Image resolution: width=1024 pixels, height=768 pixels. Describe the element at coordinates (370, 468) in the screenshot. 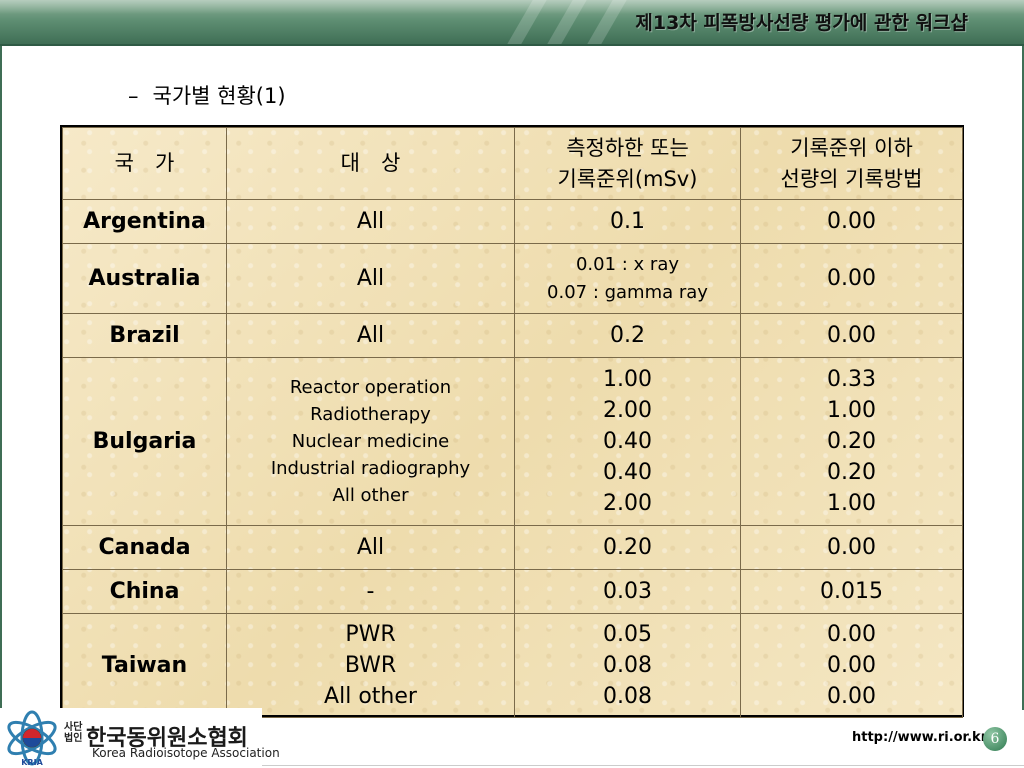

I see `cell-line: Industrial radiography` at that location.